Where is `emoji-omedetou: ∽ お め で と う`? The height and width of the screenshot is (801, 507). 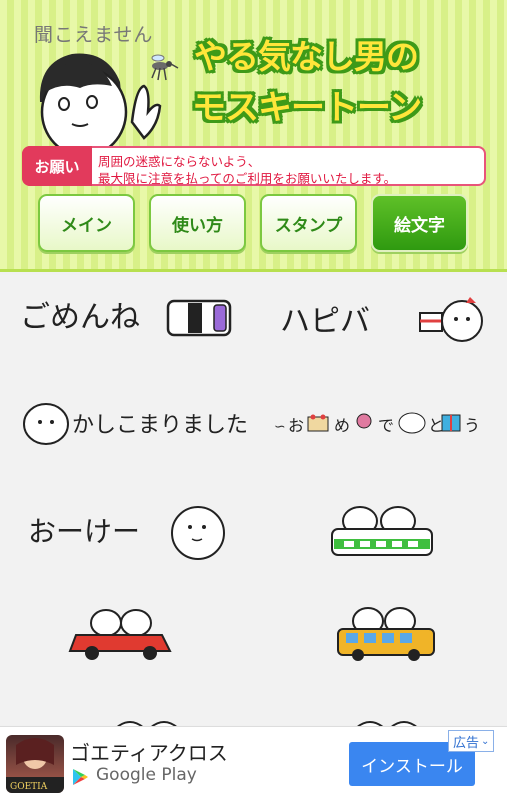
emoji-omedetou: ∽ お め で と う is located at coordinates (382, 425).